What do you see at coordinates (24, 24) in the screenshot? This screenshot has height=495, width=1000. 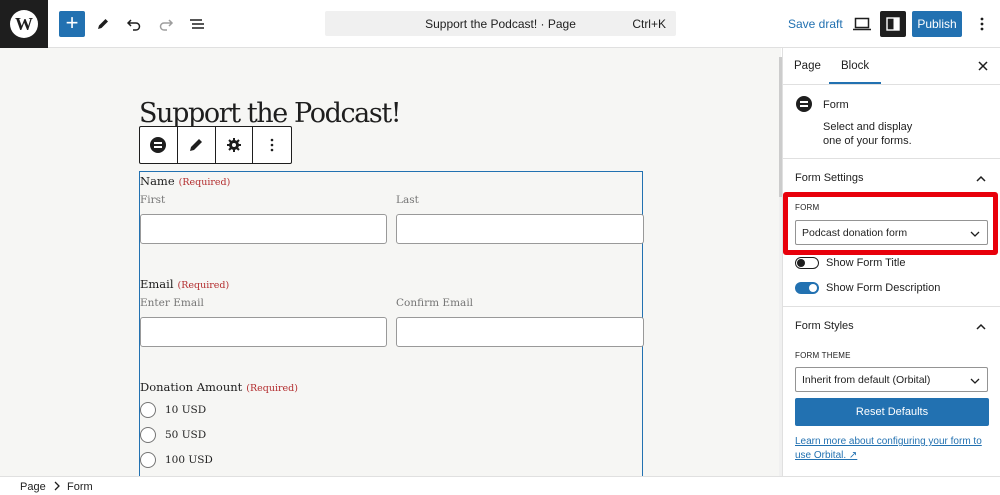 I see `wordpress-logo-icon: W` at bounding box center [24, 24].